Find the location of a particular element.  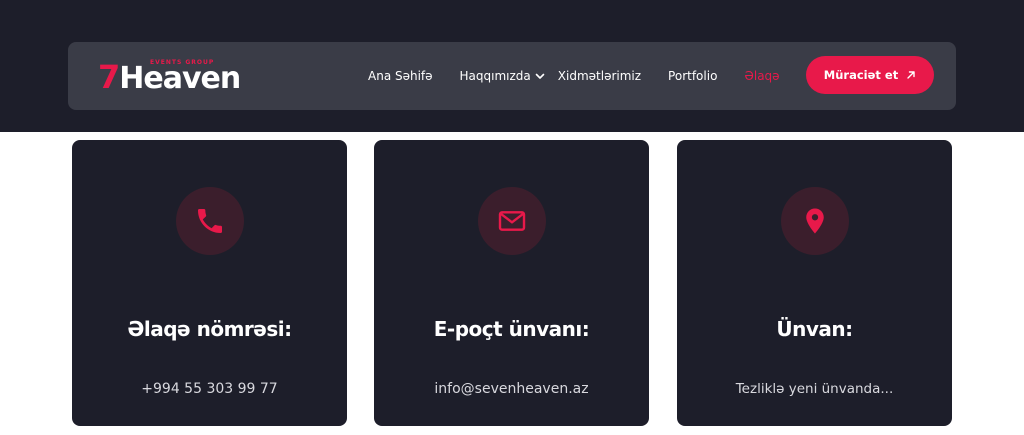

card-title: Ünvan: is located at coordinates (814, 329).